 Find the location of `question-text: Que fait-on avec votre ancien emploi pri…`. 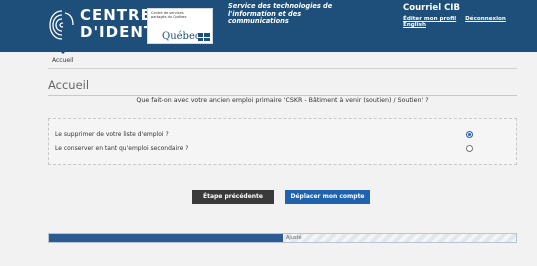

question-text: Que fait-on avec votre ancien emploi pri… is located at coordinates (282, 100).